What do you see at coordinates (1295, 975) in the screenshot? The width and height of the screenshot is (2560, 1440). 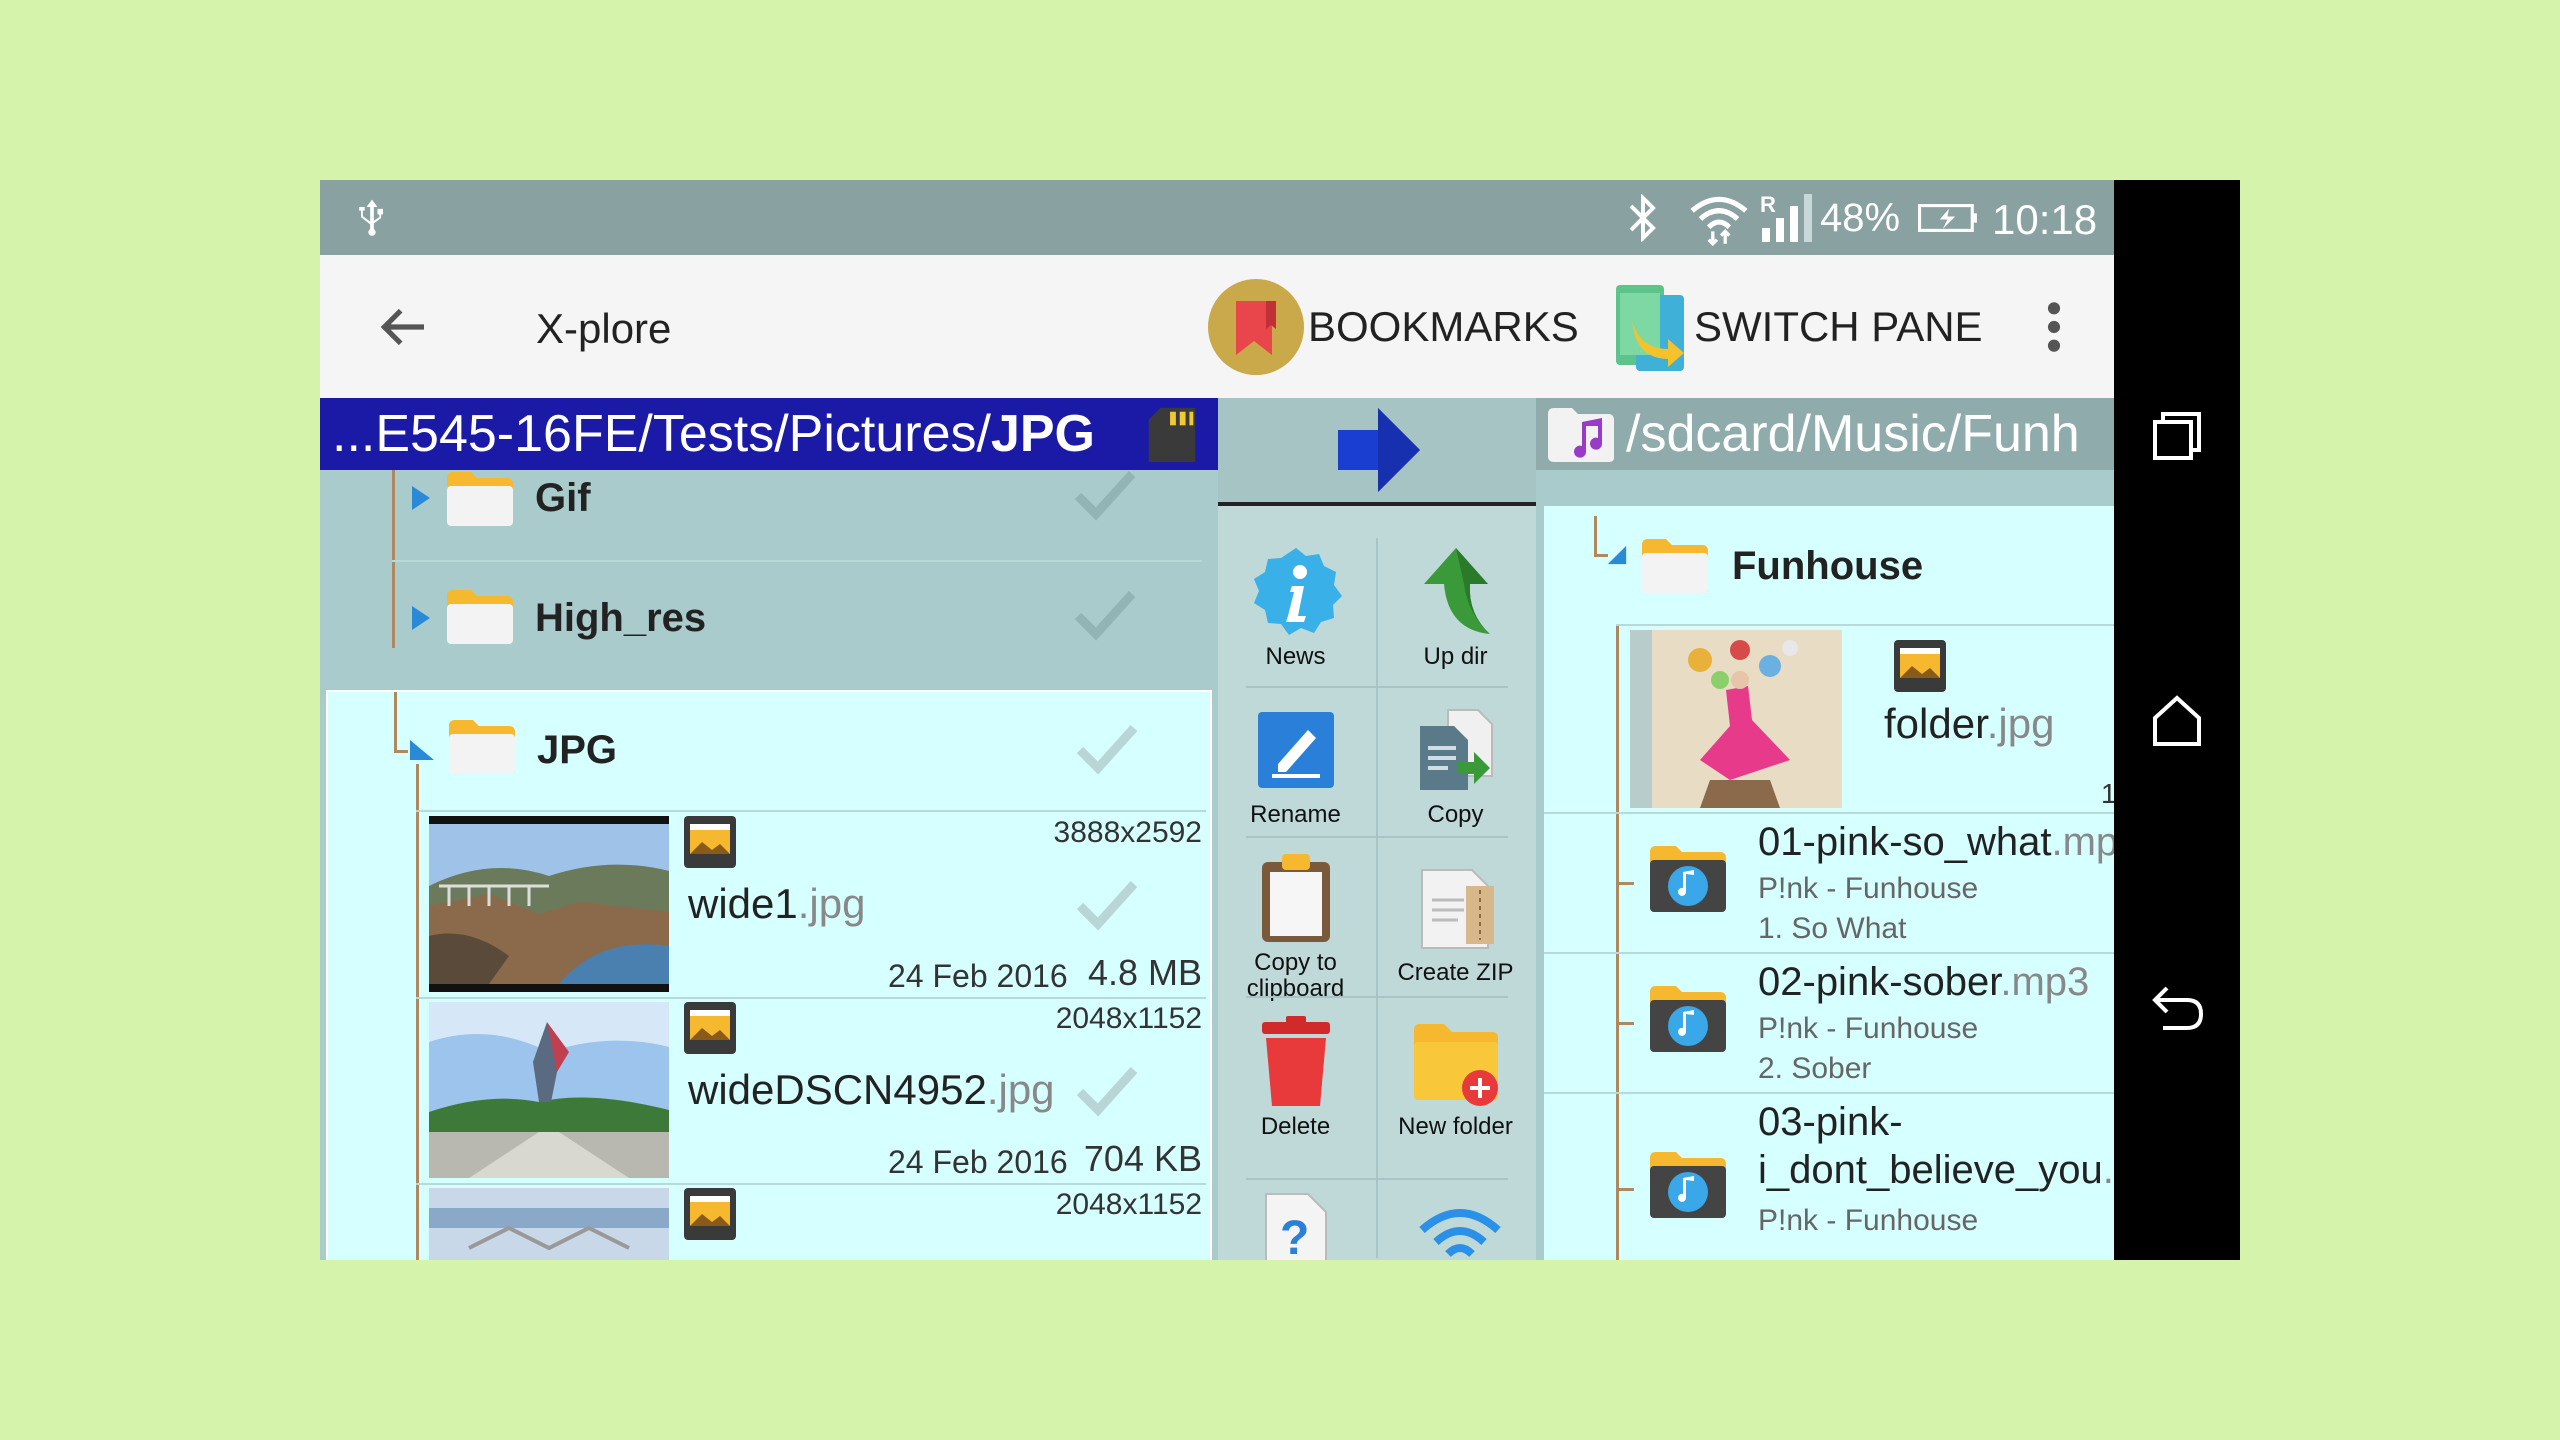 I see `op-label: Copy to clipboard` at bounding box center [1295, 975].